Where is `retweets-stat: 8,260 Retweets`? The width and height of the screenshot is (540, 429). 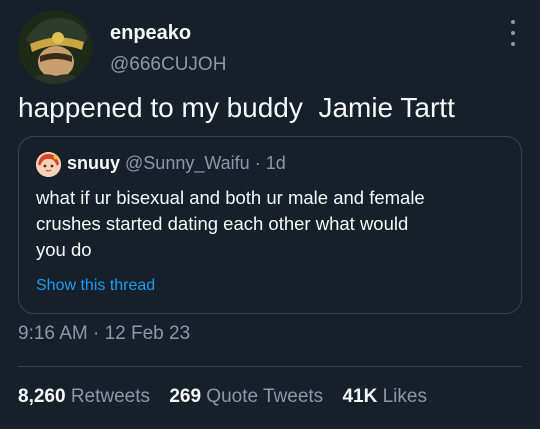
retweets-stat: 8,260 Retweets is located at coordinates (84, 396).